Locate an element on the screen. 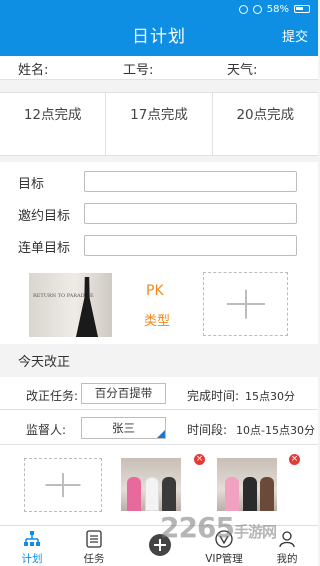 The width and height of the screenshot is (320, 566). checkpoint-17: 17点完成 is located at coordinates (159, 124).